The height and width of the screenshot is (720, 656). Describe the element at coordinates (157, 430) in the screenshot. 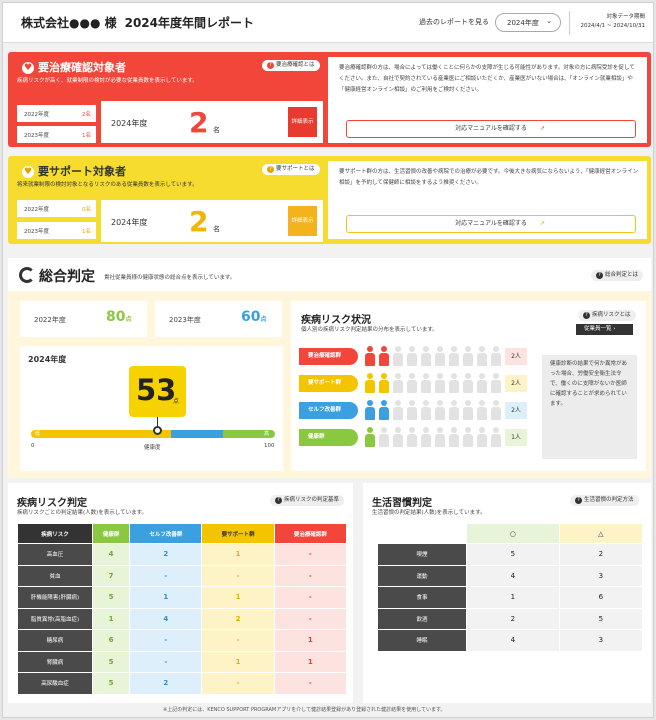

I see `score-marker` at that location.